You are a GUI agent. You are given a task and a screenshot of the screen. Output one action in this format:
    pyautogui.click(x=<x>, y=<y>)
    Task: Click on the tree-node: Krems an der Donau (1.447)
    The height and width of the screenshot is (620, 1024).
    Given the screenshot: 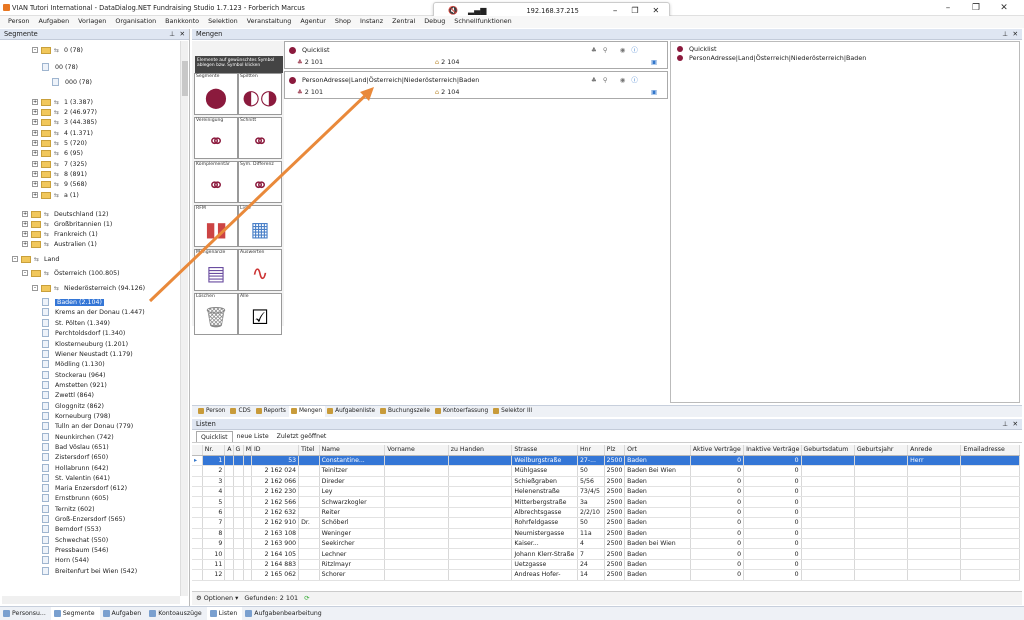 What is the action you would take?
    pyautogui.click(x=93, y=313)
    